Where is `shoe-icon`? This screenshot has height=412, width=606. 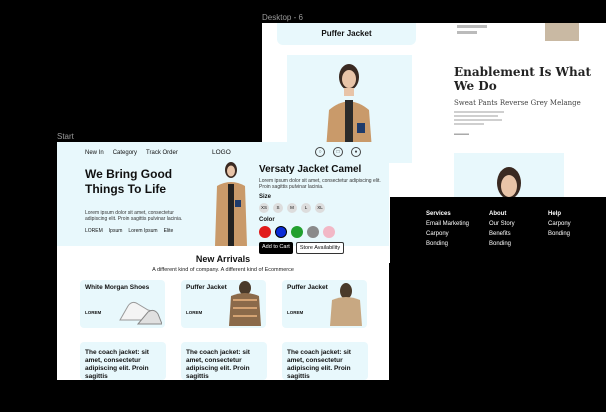
shoe-icon is located at coordinates (140, 313).